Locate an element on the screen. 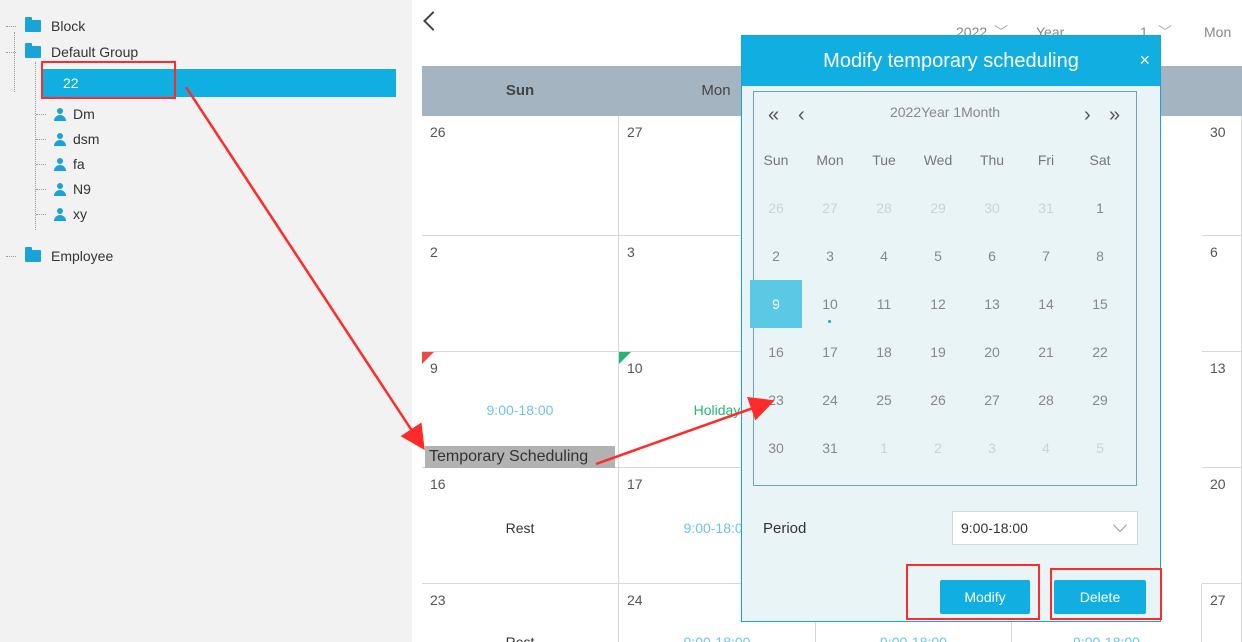  arrow-label-to-dialog is located at coordinates (685, 431).